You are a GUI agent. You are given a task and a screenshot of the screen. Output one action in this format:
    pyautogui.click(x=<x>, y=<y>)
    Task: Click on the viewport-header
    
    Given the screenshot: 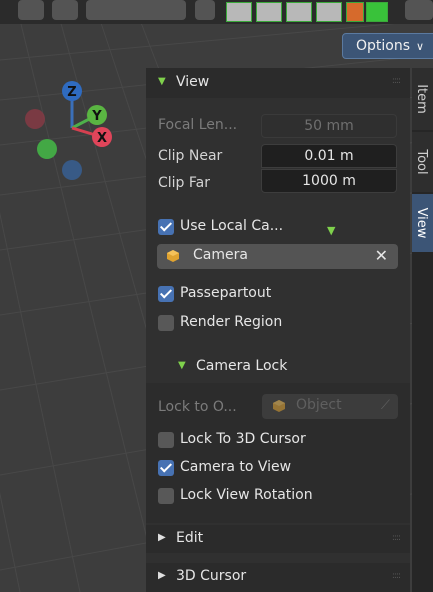 What is the action you would take?
    pyautogui.click(x=216, y=12)
    